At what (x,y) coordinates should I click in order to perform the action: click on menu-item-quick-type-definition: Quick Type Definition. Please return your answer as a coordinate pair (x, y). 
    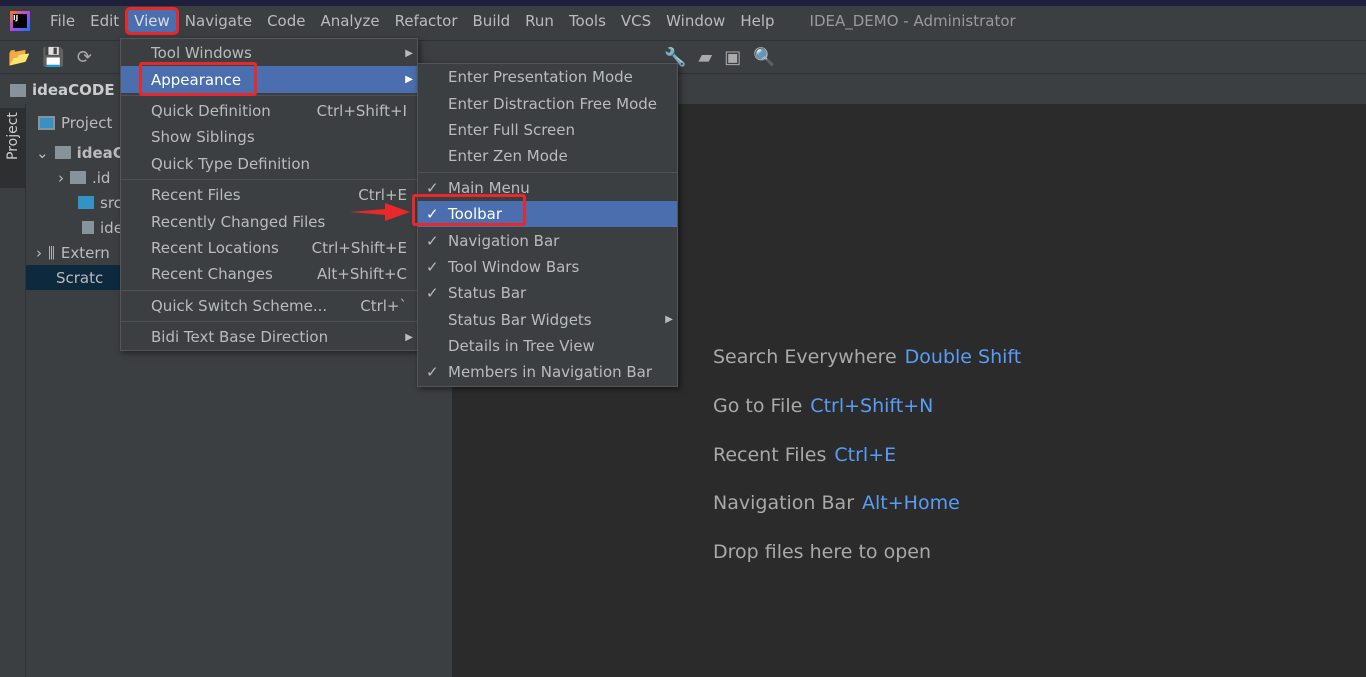
    Looking at the image, I should click on (269, 164).